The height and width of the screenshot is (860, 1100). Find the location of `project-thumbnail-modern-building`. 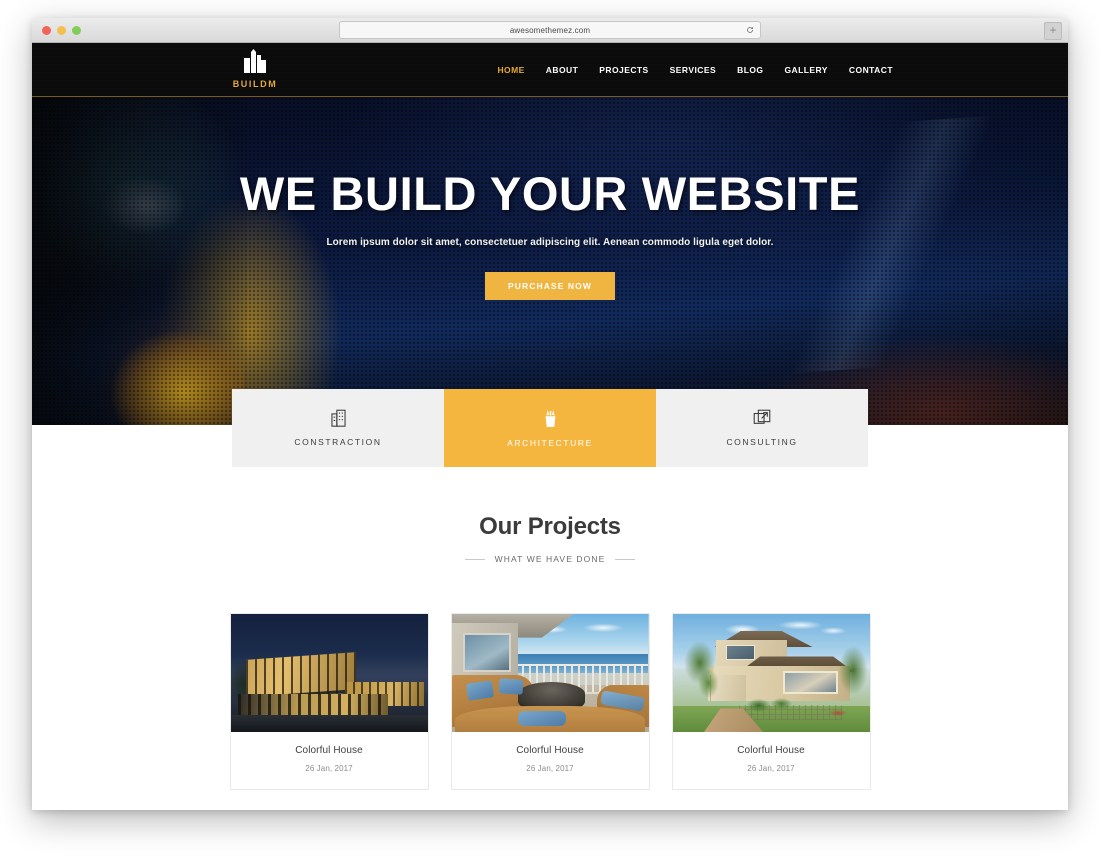

project-thumbnail-modern-building is located at coordinates (329, 673).